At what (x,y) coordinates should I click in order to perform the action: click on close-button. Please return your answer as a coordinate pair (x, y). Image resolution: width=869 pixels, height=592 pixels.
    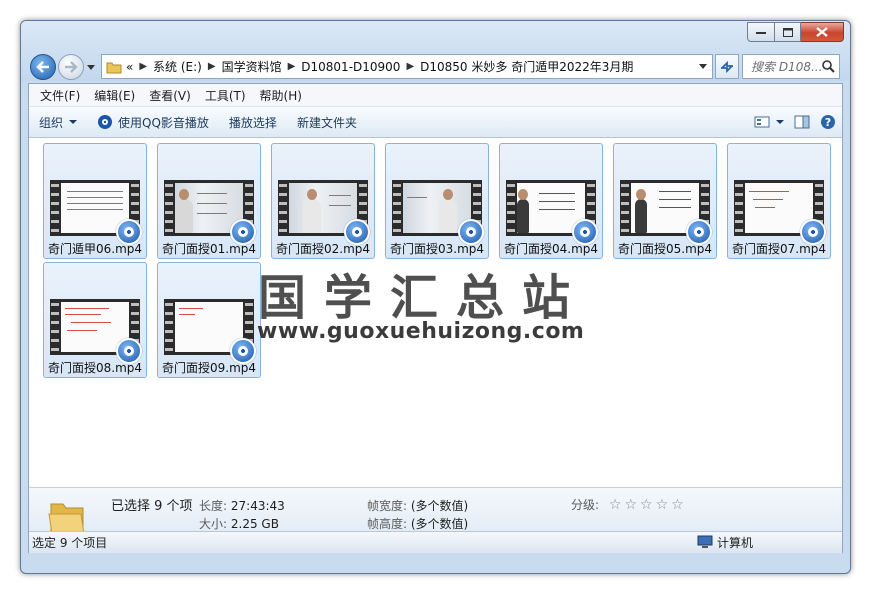
    Looking at the image, I should click on (822, 32).